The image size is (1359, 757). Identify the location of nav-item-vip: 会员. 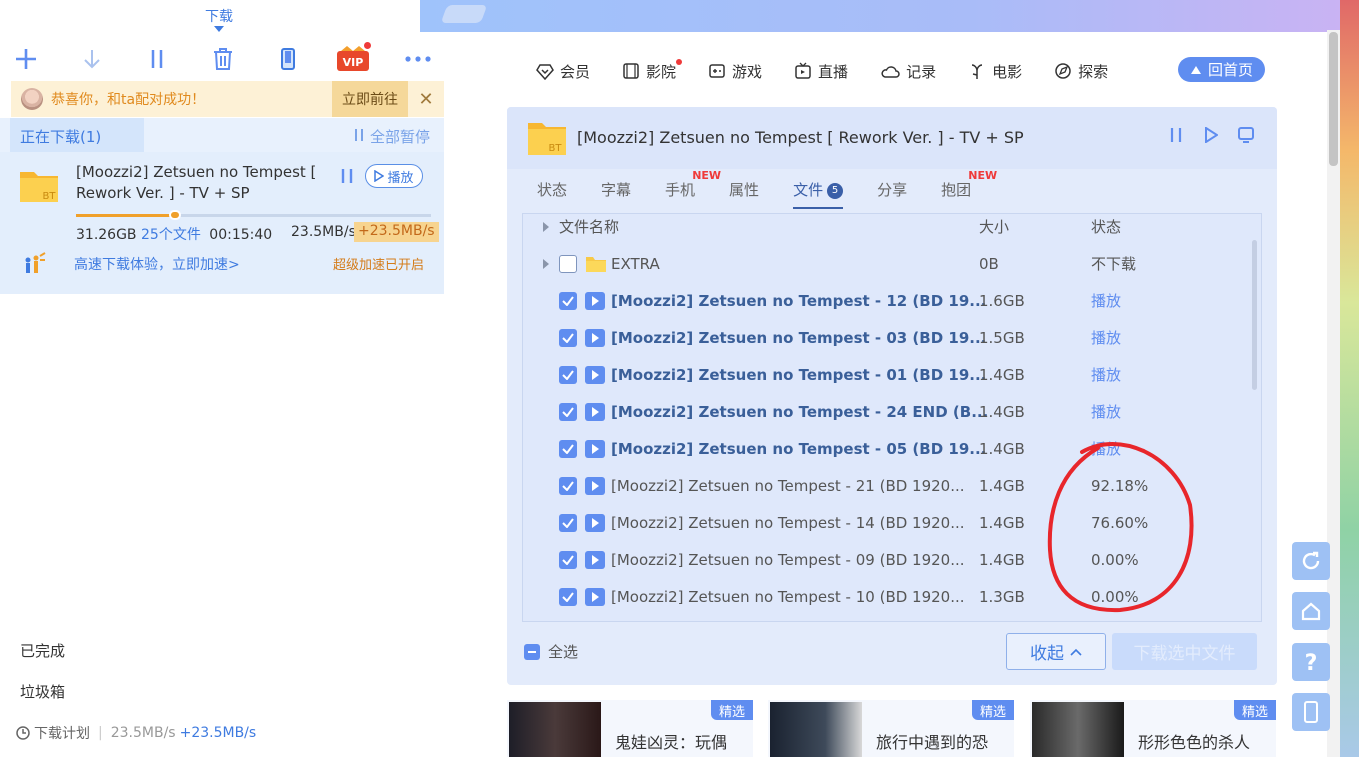
(563, 71).